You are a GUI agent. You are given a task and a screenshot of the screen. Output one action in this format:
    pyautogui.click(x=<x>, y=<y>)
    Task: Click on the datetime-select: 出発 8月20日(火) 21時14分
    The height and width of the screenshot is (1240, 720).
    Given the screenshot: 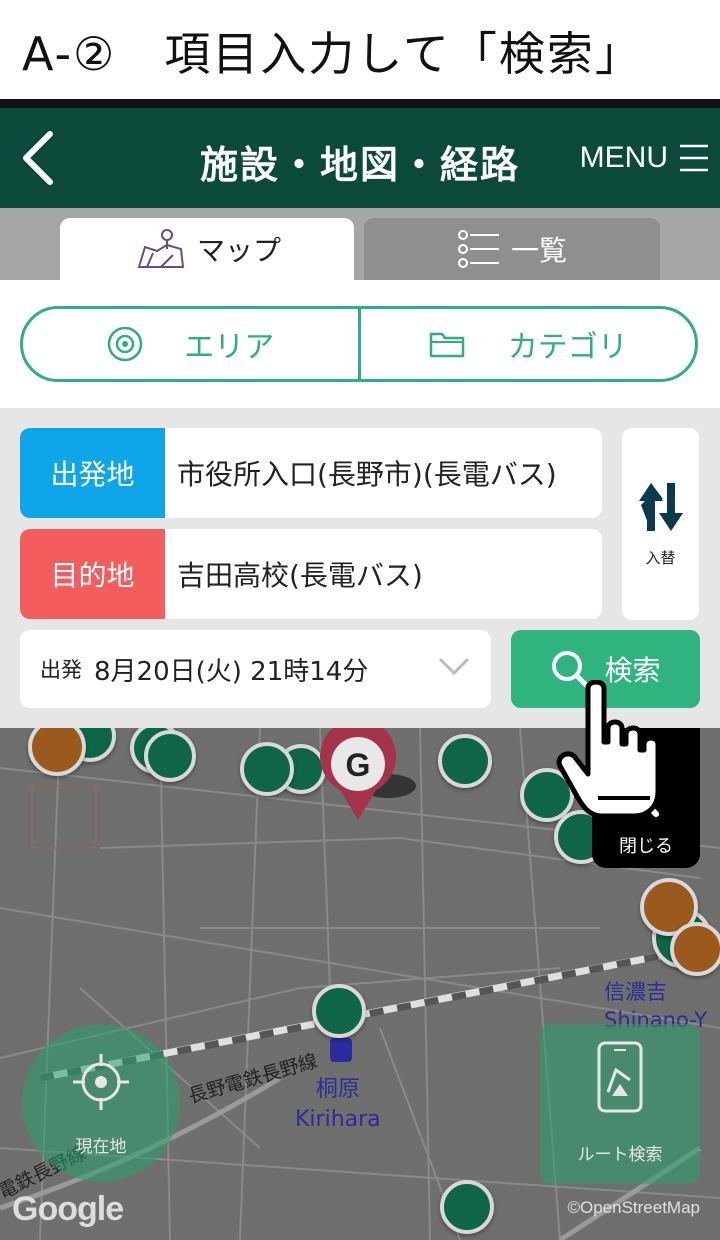 What is the action you would take?
    pyautogui.click(x=255, y=669)
    